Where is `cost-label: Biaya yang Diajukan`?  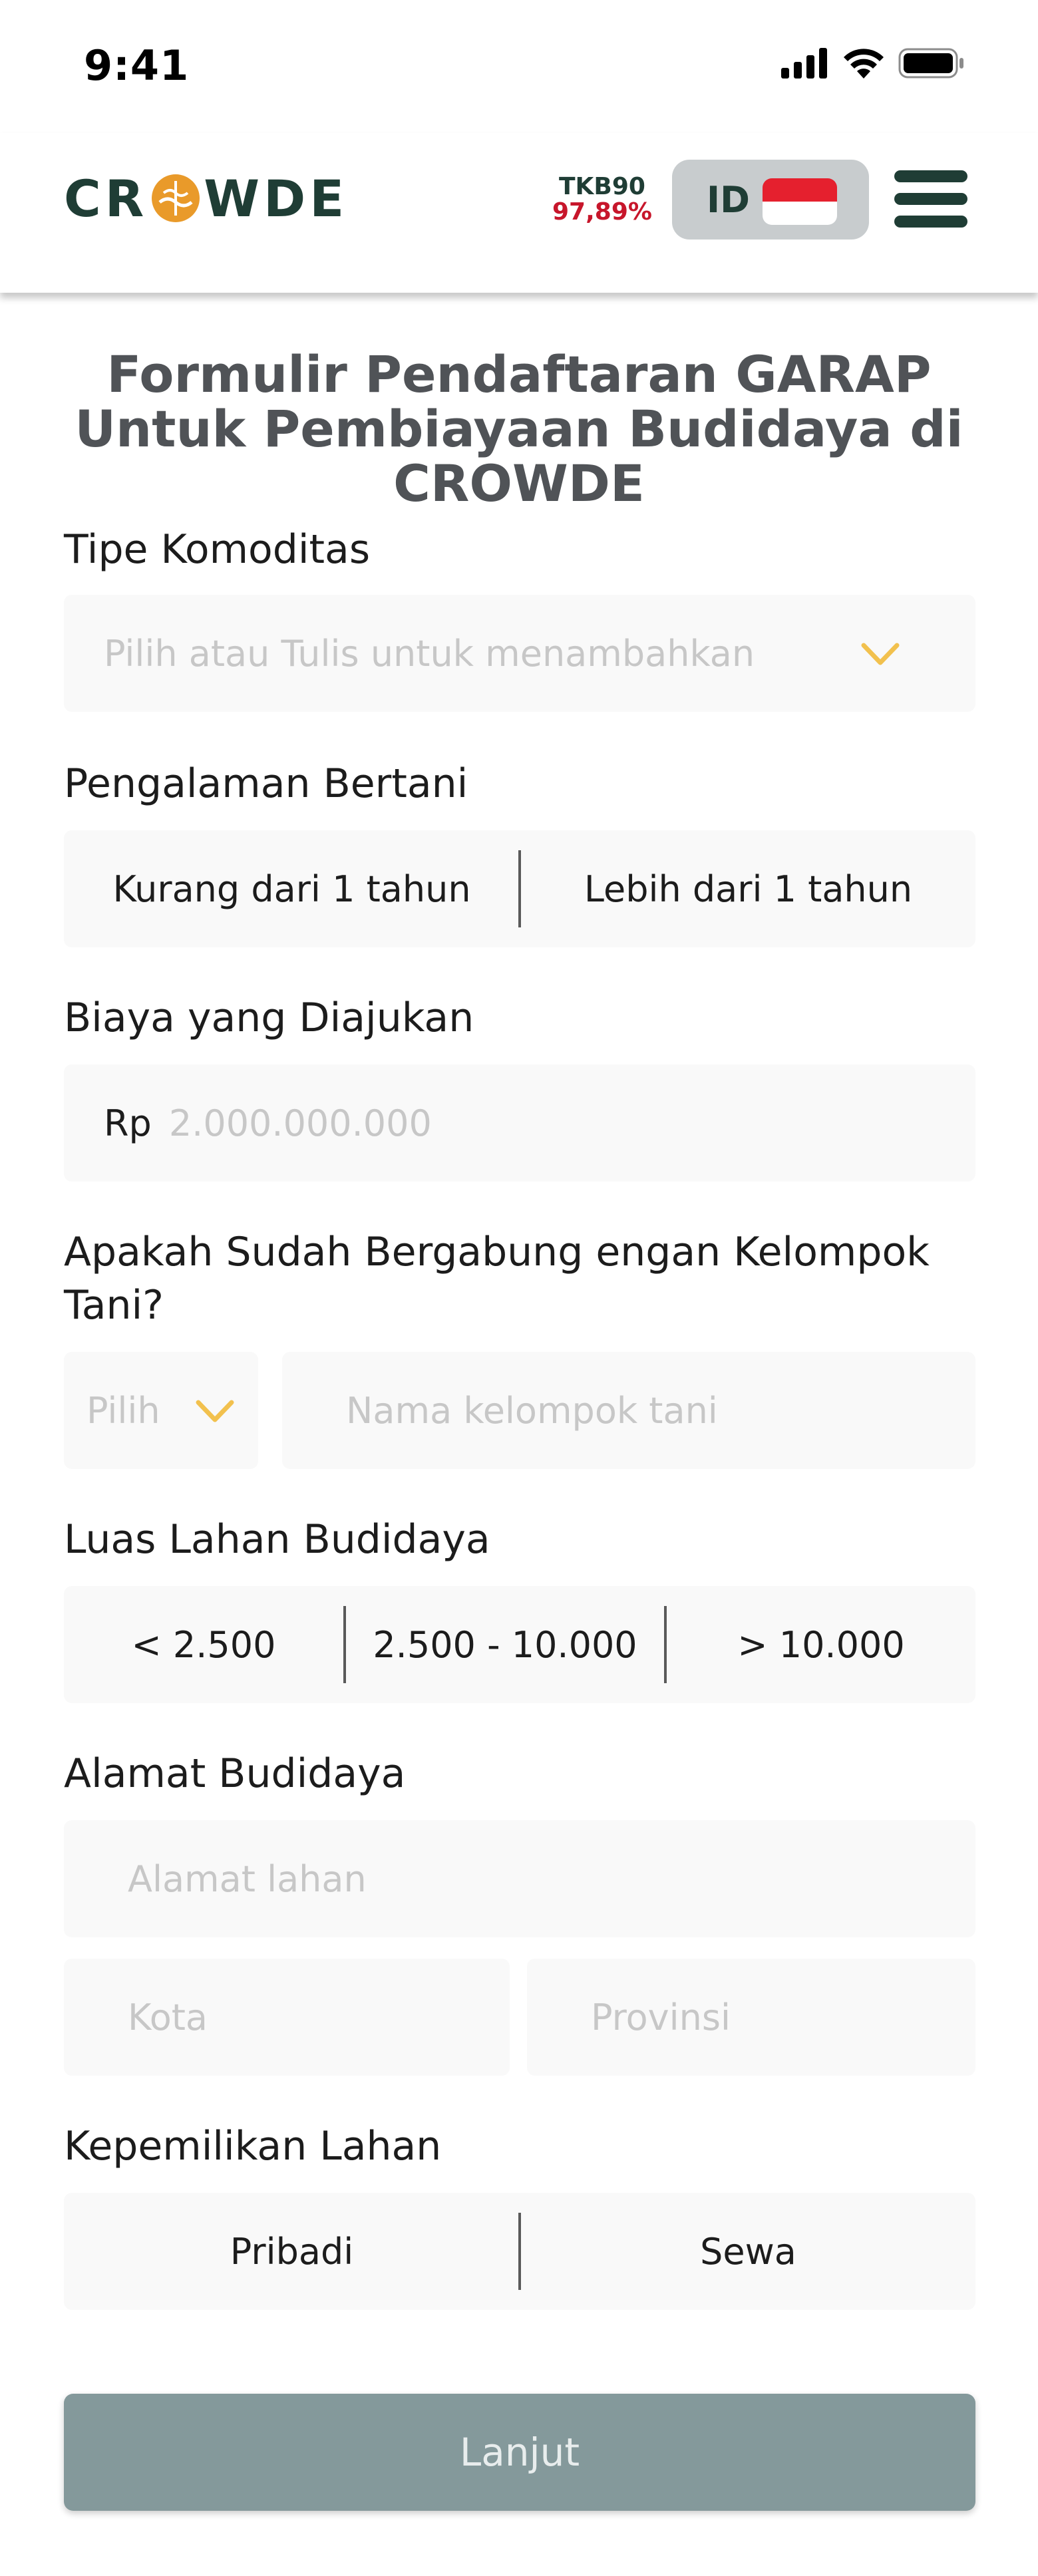
cost-label: Biaya yang Diajukan is located at coordinates (269, 1018).